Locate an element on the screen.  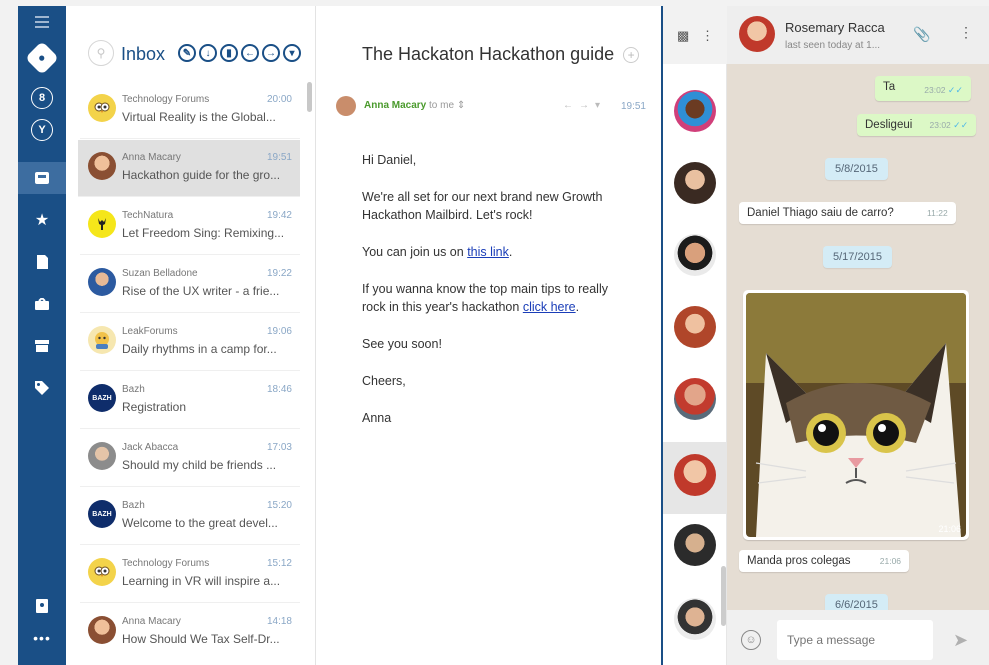
hamburger-menu-icon is located at coordinates (42, 22).